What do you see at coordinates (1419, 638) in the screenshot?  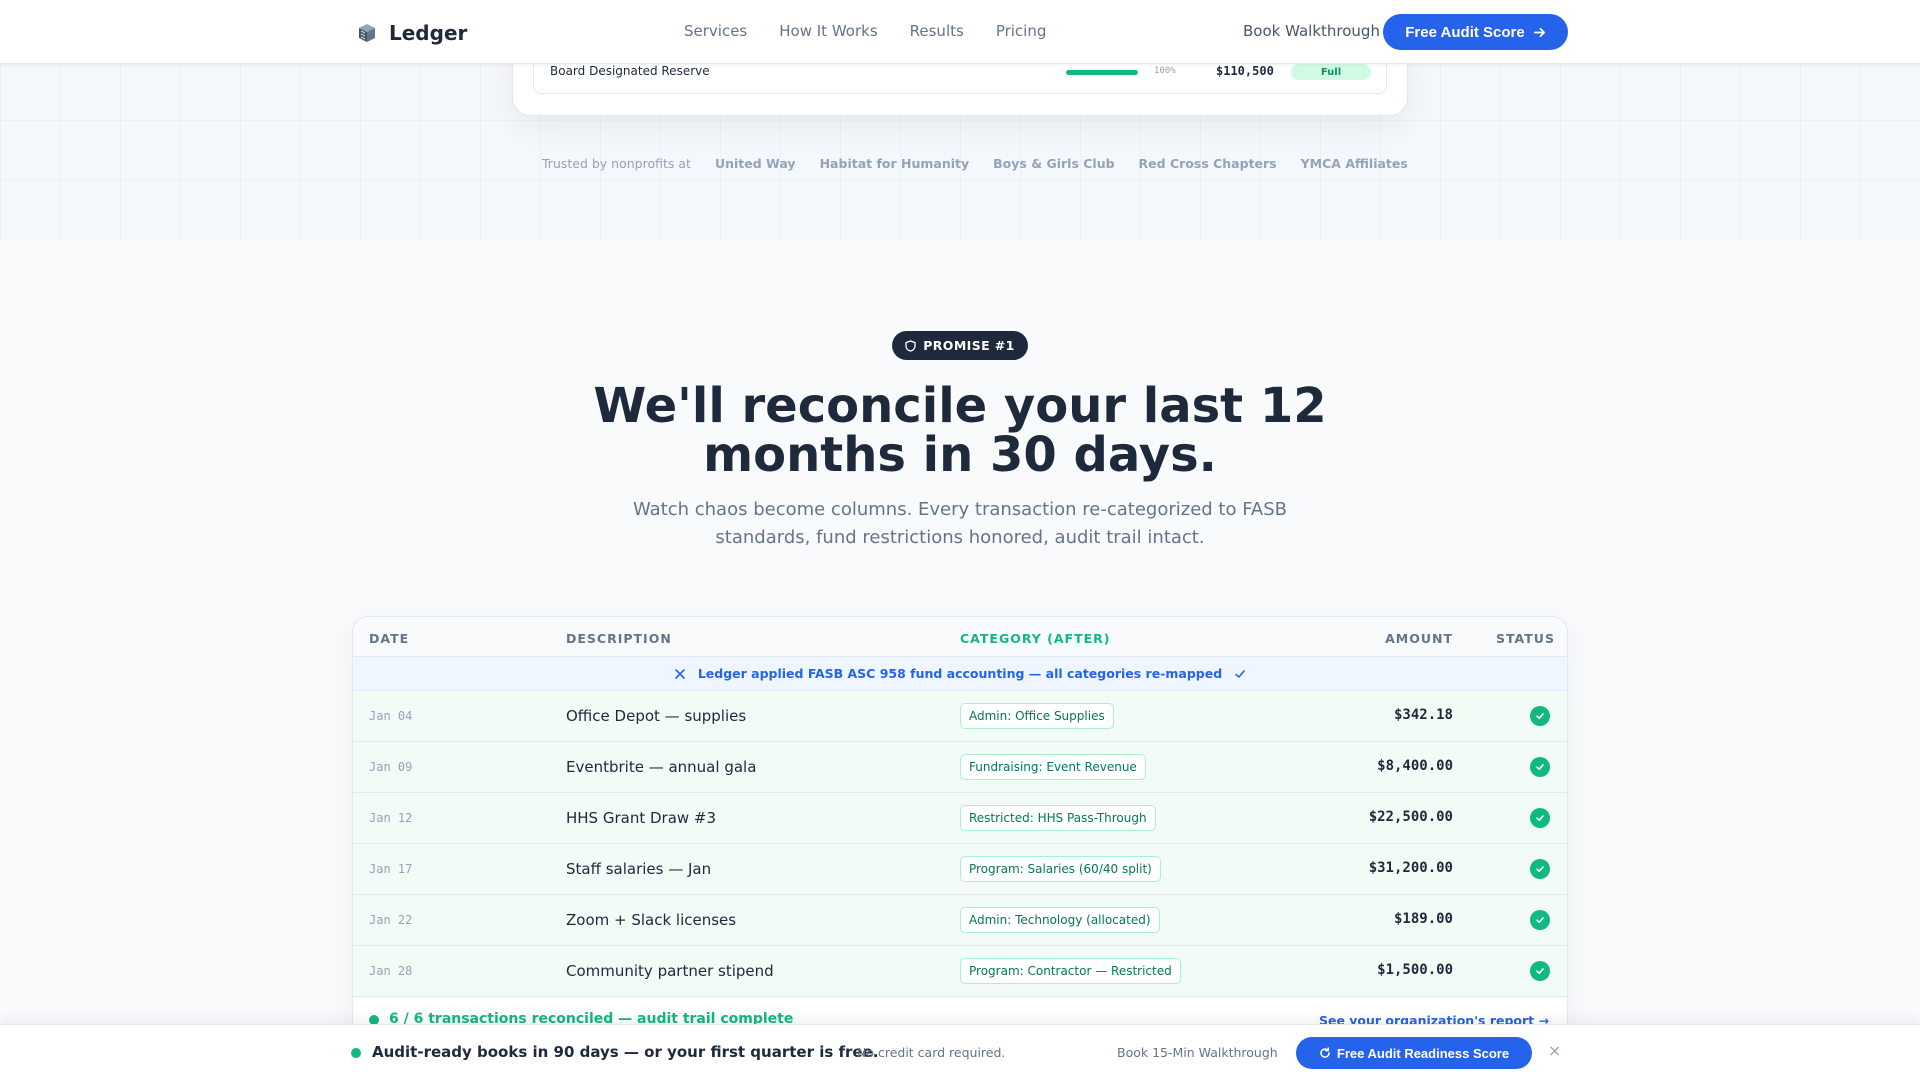 I see `column-header-amount: AMOUNT` at bounding box center [1419, 638].